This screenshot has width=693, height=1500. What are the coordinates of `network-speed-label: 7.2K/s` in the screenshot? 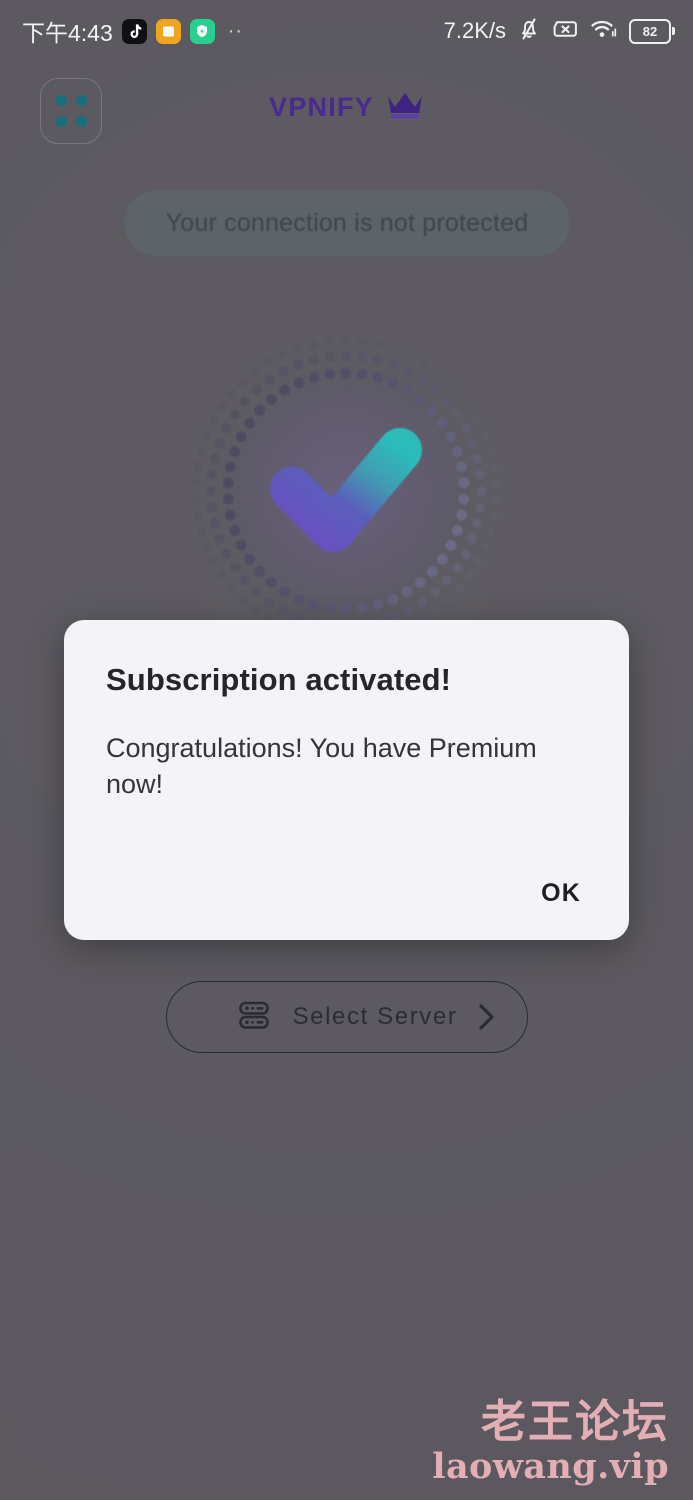 It's located at (474, 30).